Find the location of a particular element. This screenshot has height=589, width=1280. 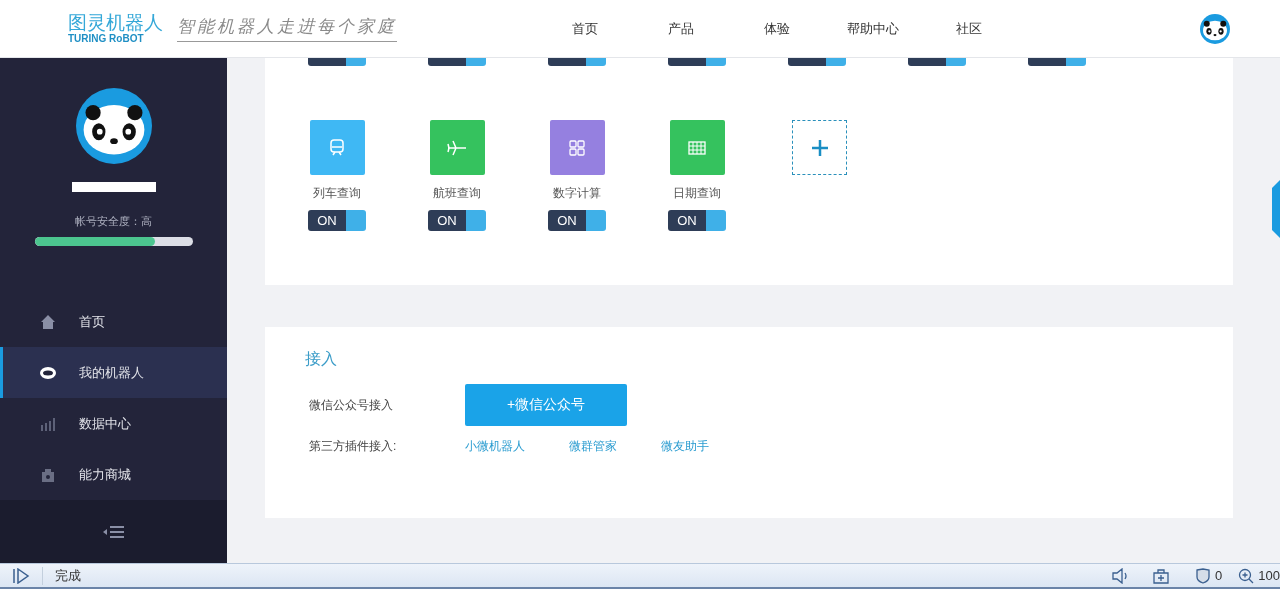

blocked-count: 0 is located at coordinates (1219, 575).